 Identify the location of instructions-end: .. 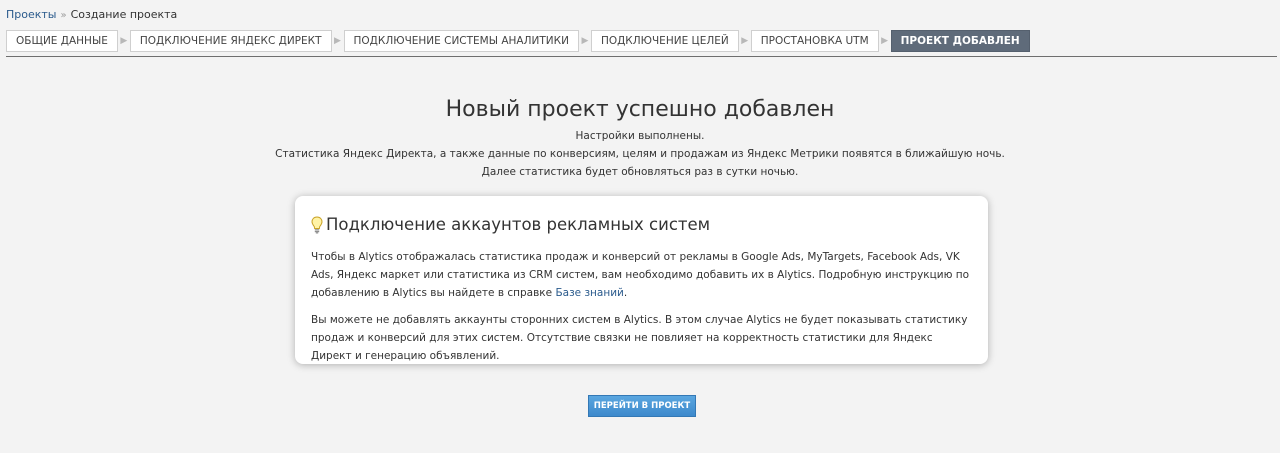
(625, 293).